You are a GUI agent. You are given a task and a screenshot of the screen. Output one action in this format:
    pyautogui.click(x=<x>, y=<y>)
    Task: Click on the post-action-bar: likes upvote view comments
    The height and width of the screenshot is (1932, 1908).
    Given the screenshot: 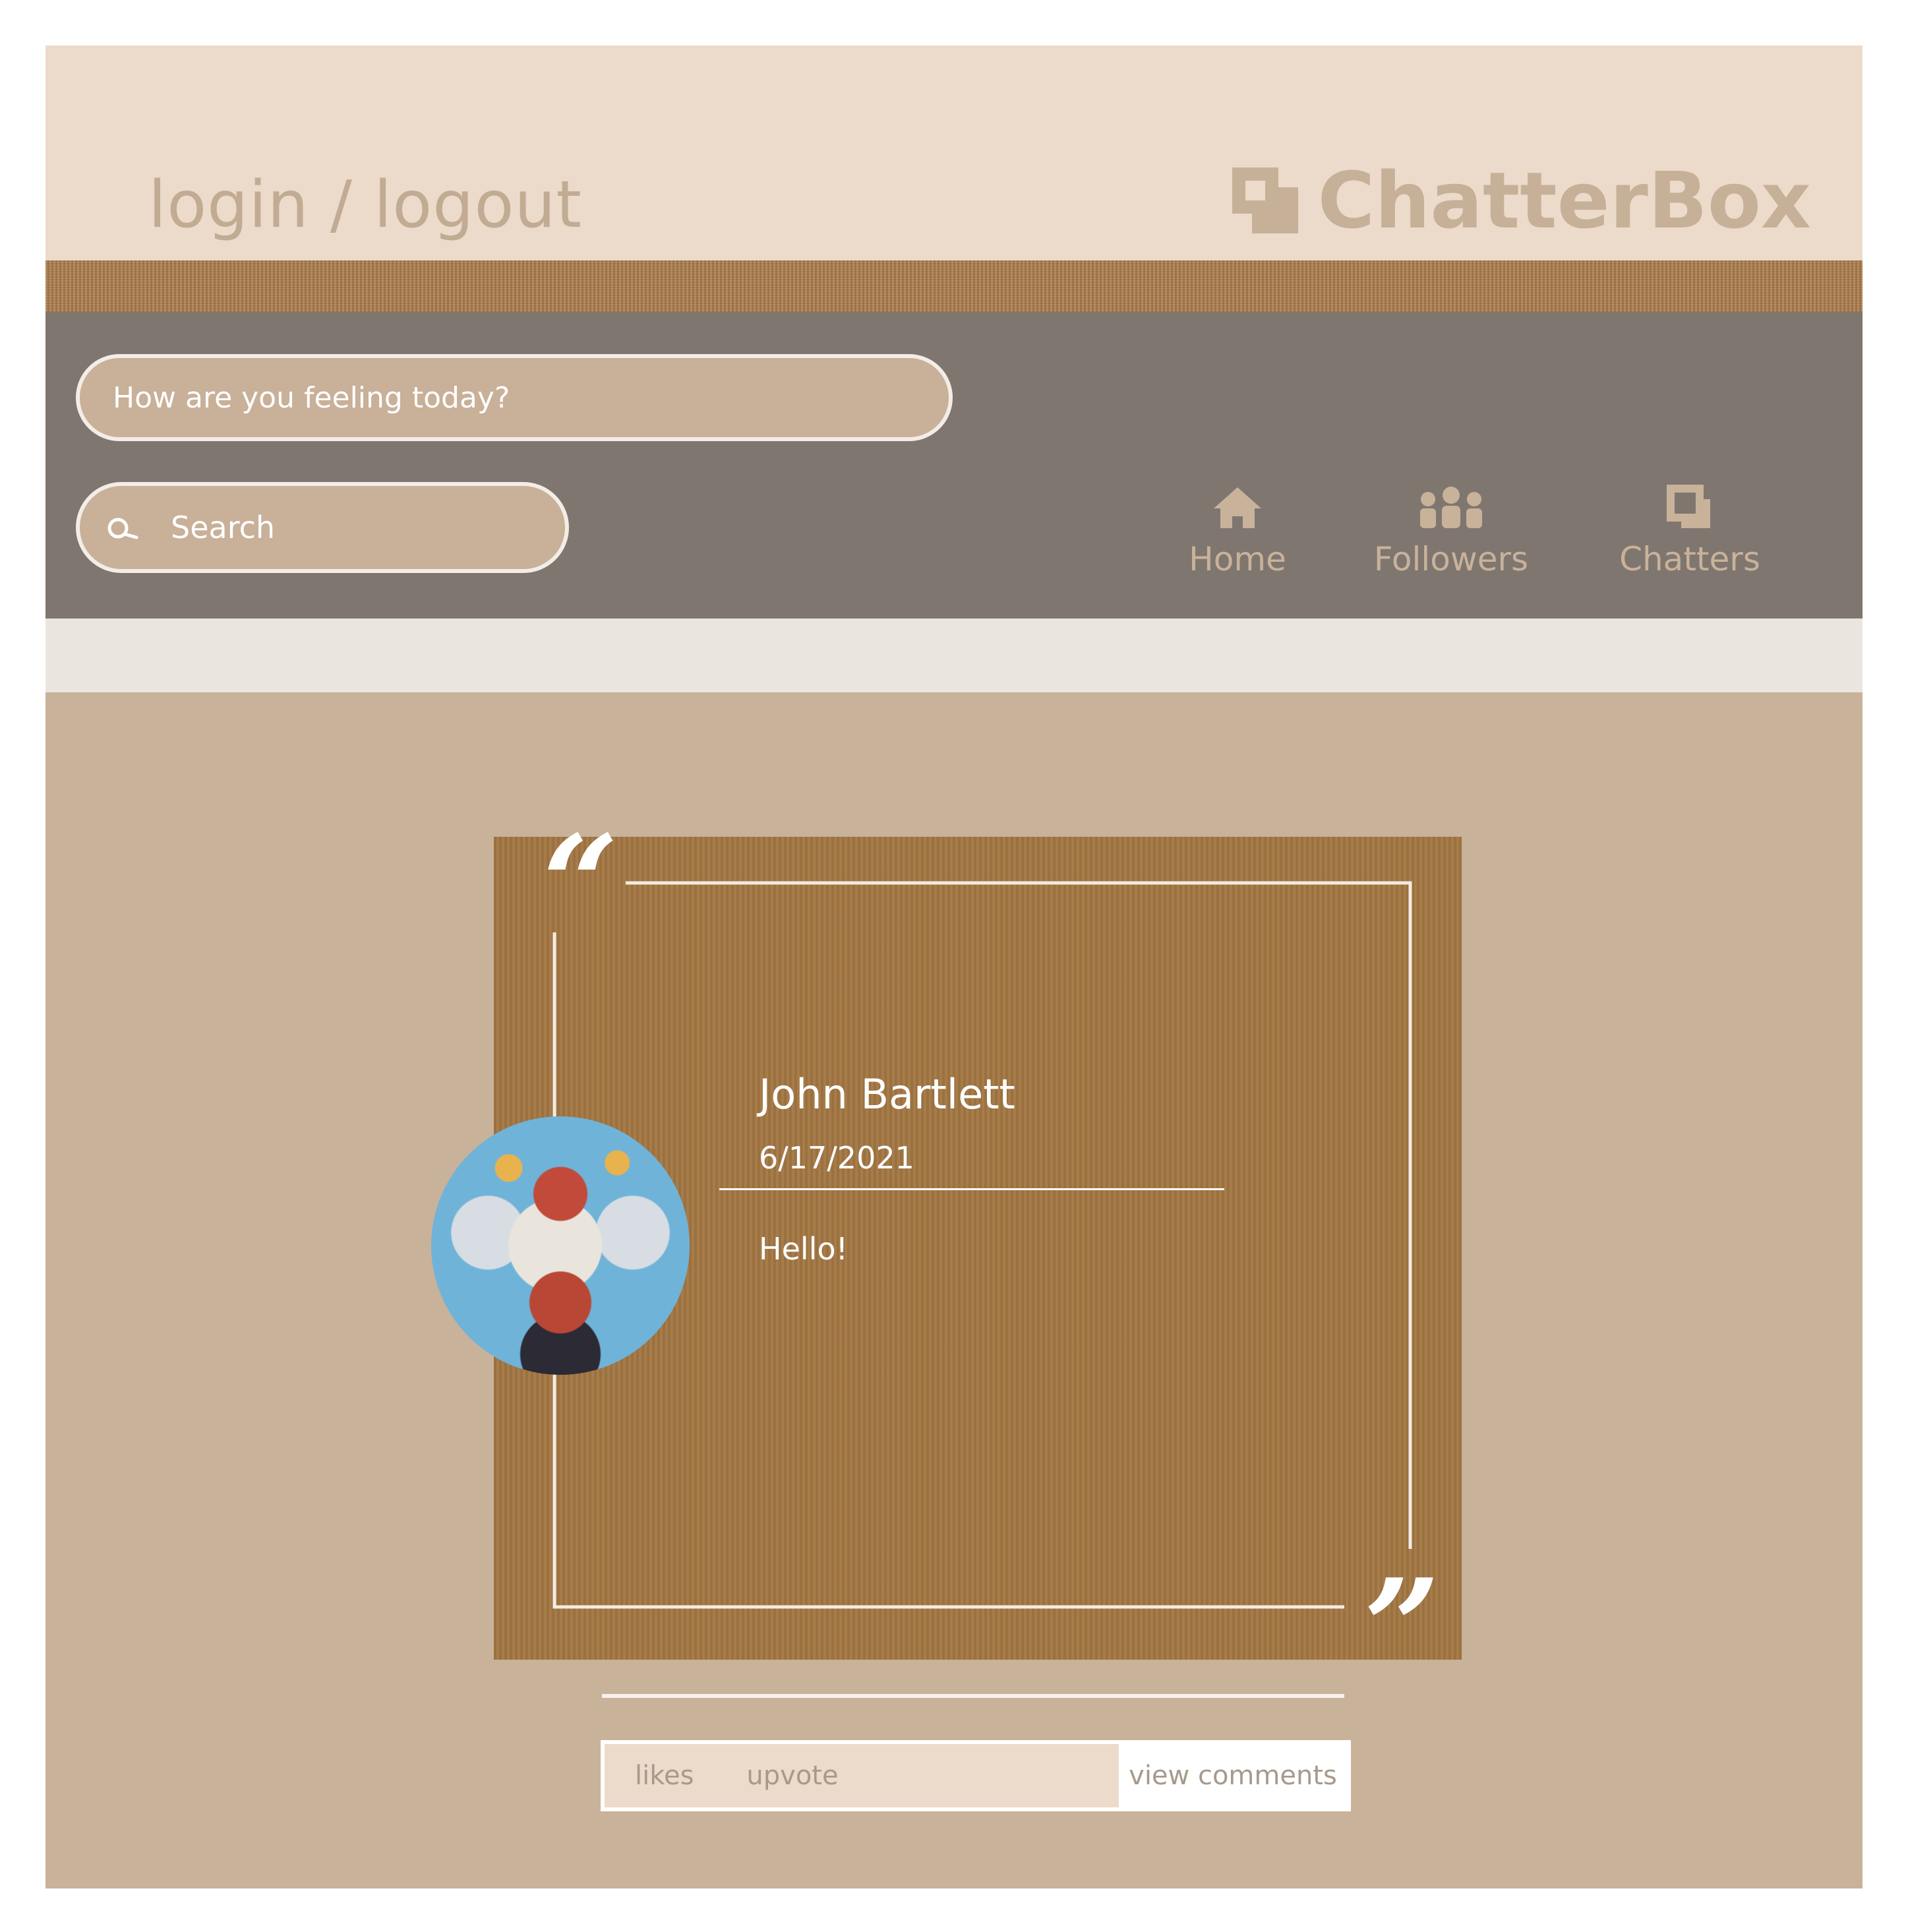 What is the action you would take?
    pyautogui.click(x=976, y=1775)
    